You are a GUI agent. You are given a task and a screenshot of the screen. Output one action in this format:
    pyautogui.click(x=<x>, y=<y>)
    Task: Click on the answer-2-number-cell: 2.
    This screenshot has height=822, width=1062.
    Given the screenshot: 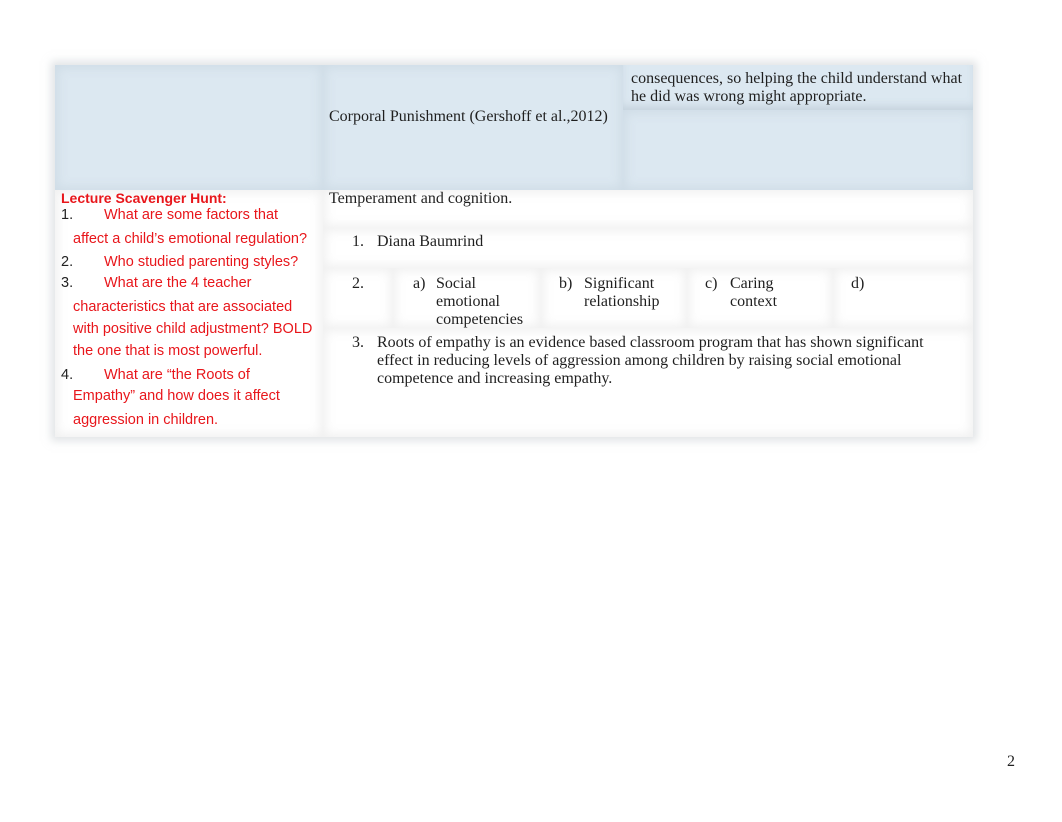 What is the action you would take?
    pyautogui.click(x=358, y=298)
    